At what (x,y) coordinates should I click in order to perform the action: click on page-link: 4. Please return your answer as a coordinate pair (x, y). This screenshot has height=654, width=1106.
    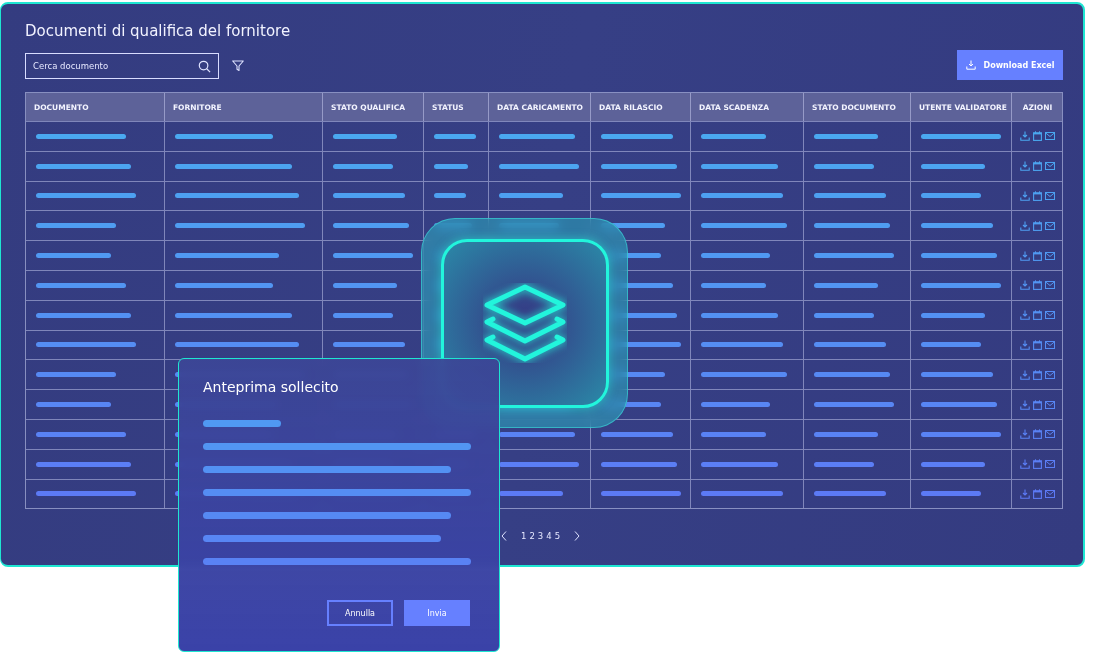
    Looking at the image, I should click on (549, 536).